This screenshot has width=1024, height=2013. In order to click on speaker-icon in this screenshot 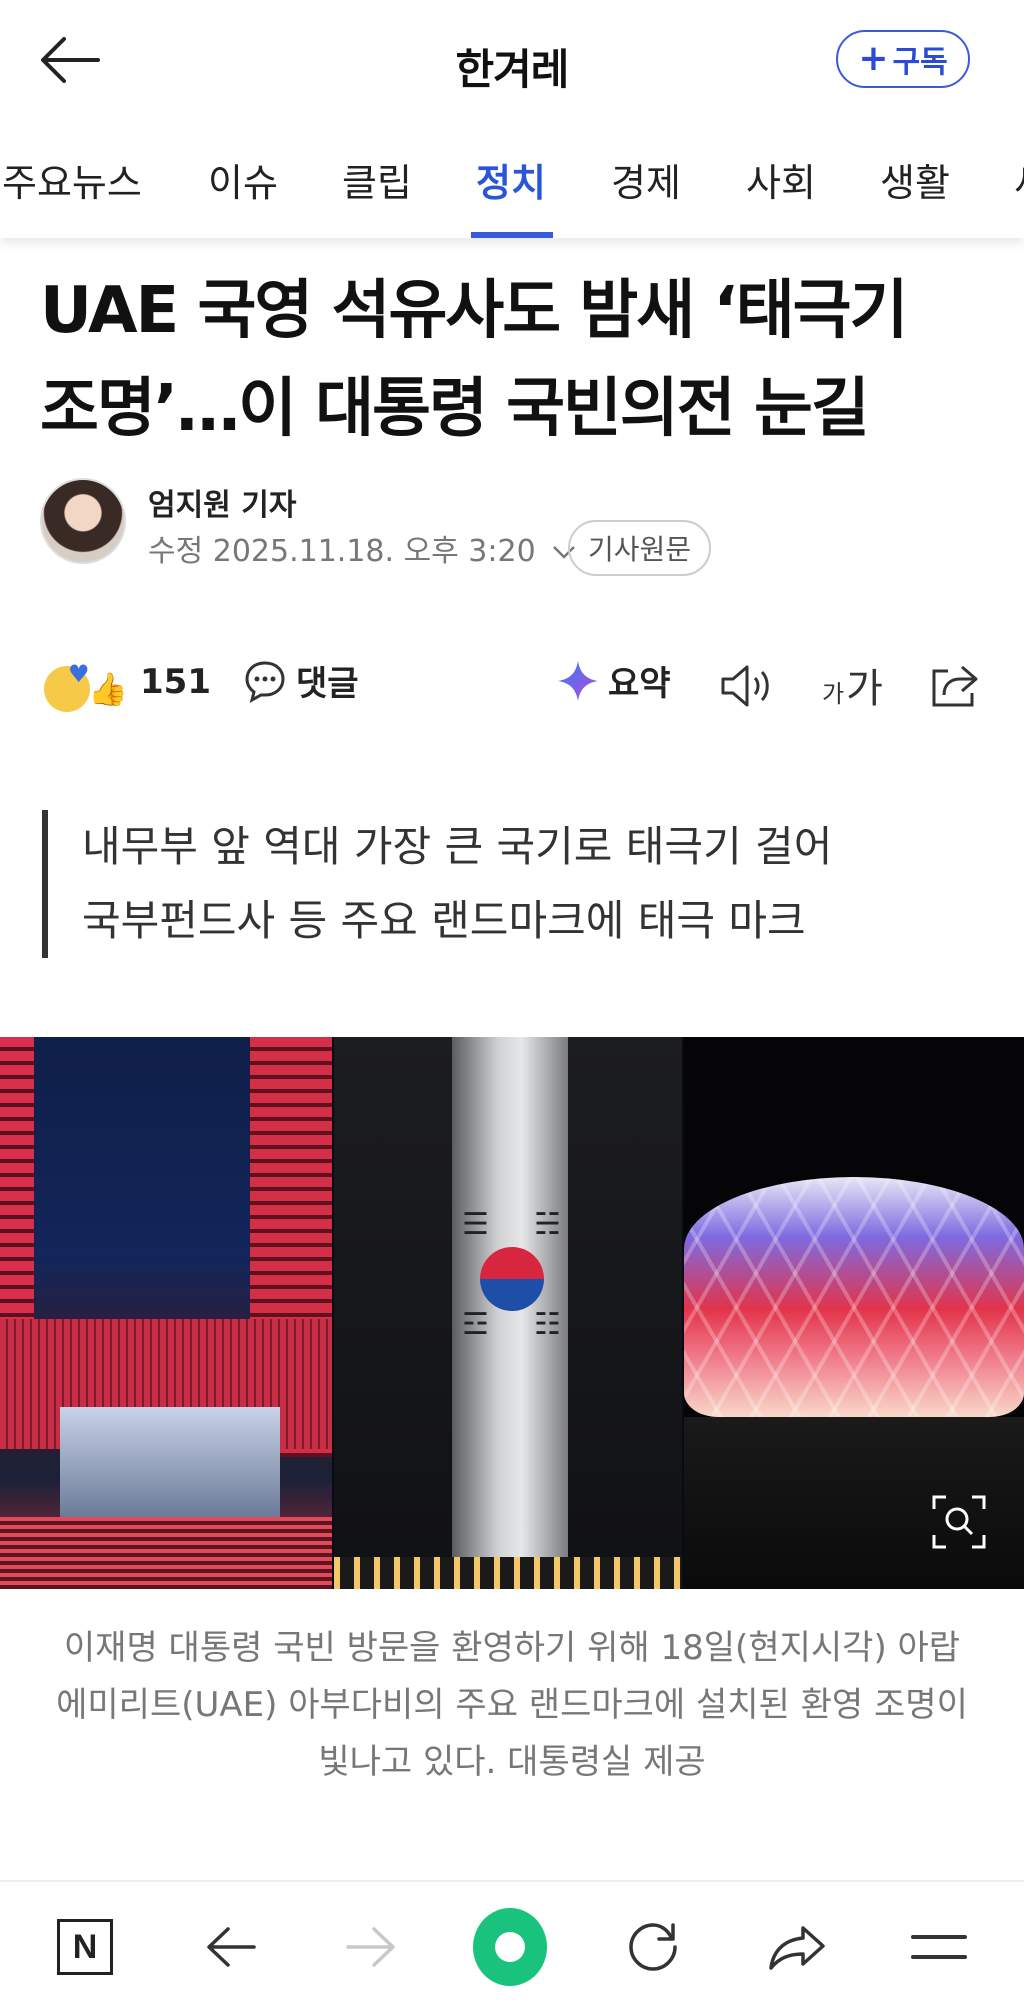, I will do `click(745, 686)`.